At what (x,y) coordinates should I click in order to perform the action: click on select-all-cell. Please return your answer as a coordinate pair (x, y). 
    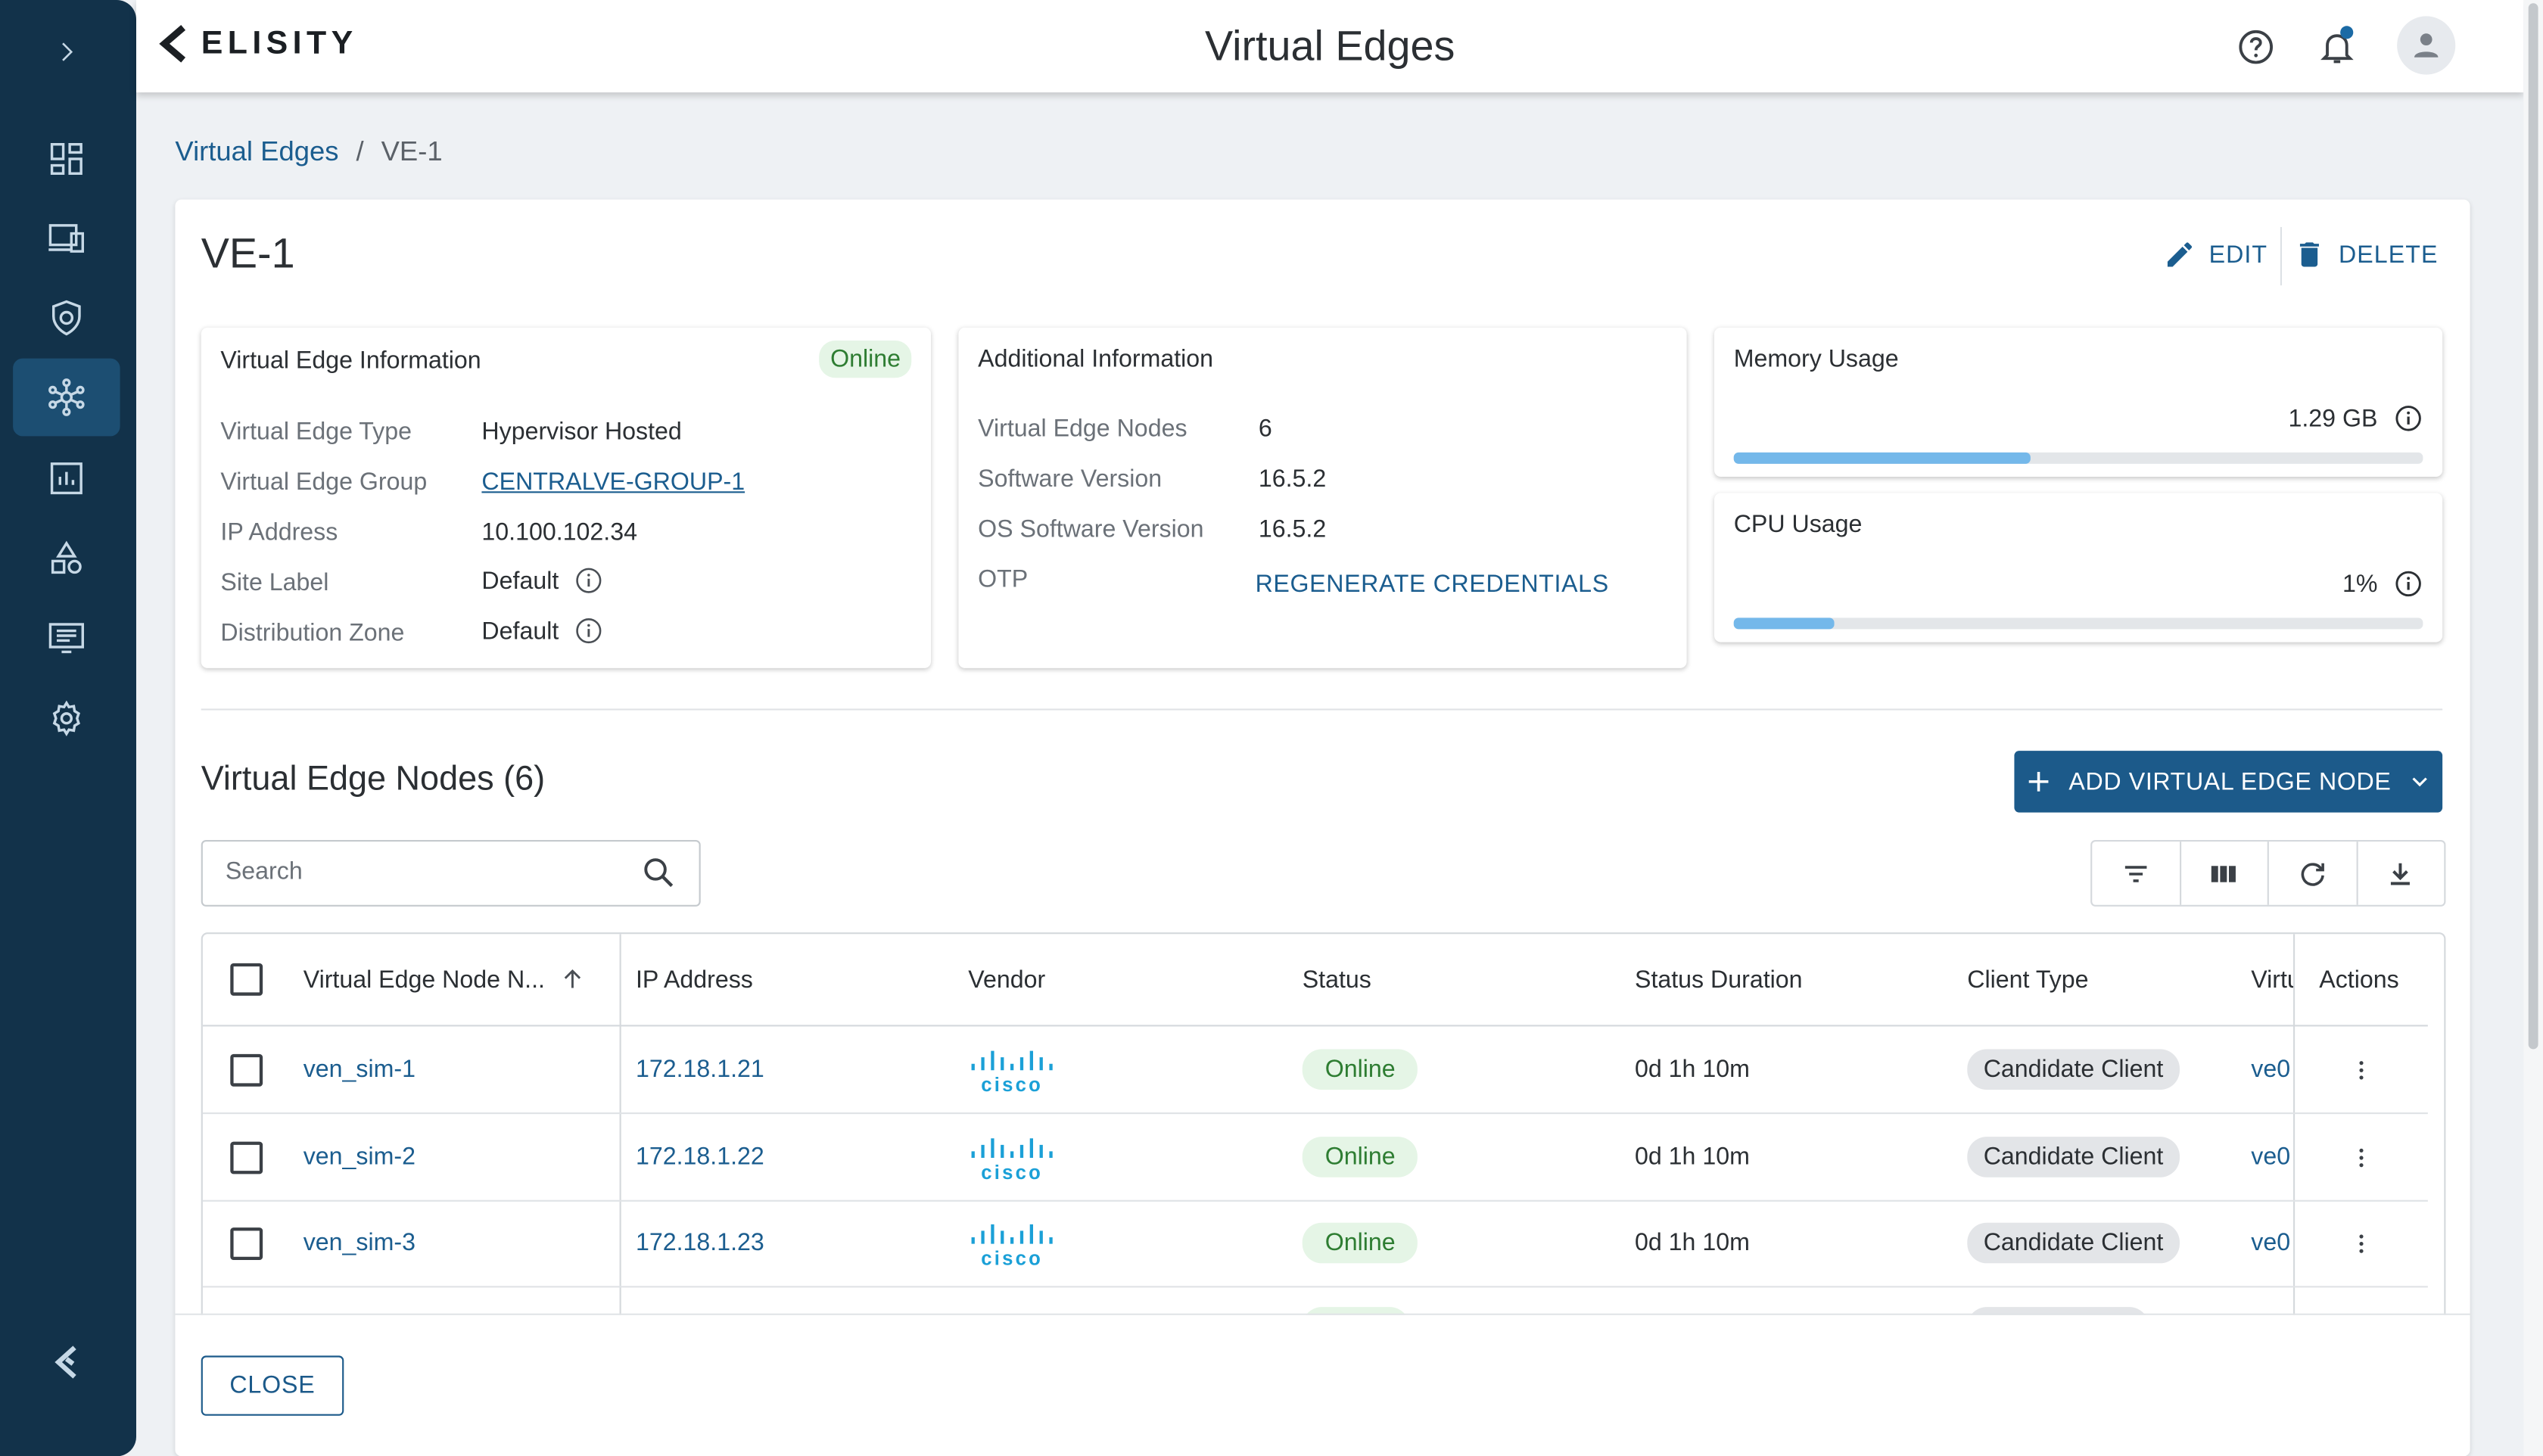
    Looking at the image, I should click on (246, 980).